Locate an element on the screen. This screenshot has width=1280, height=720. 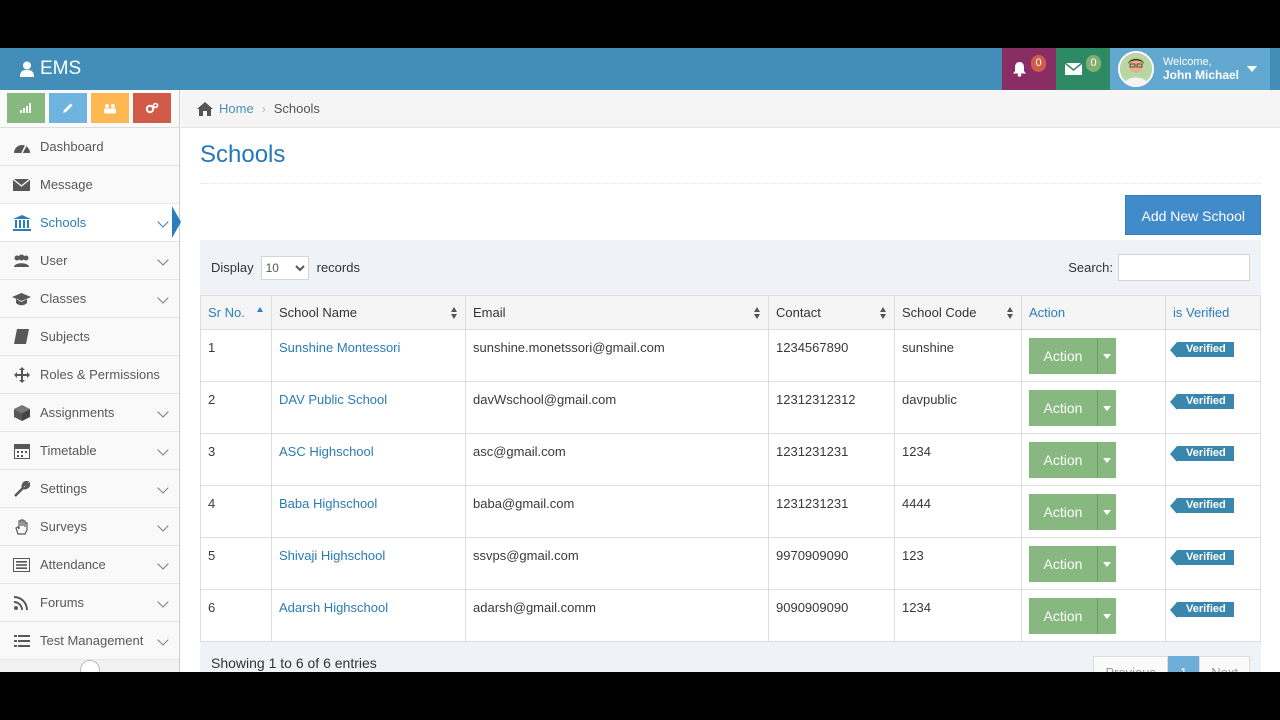
sidebar-item-label: Attendance is located at coordinates (73, 564).